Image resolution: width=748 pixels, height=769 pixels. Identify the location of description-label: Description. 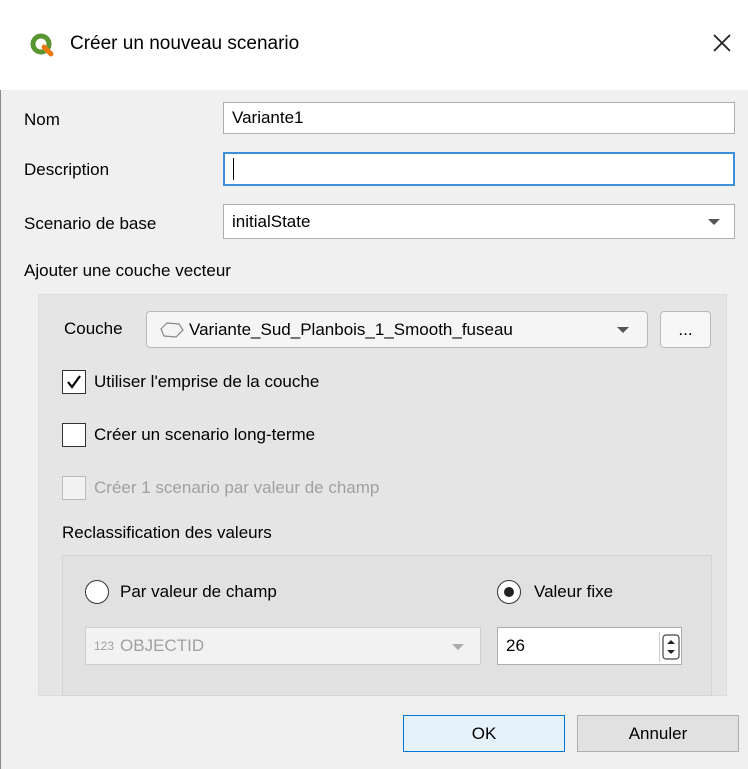
(67, 169).